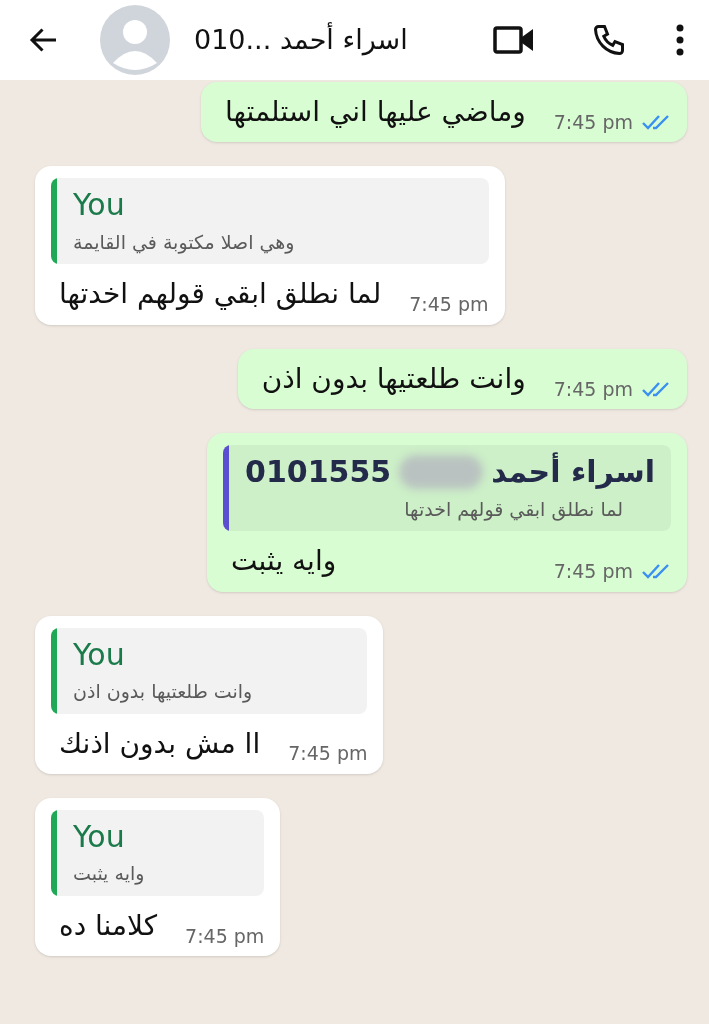 The height and width of the screenshot is (1024, 709). What do you see at coordinates (220, 294) in the screenshot?
I see `message-text: لما نطلق ابقي قولهم اخدتها` at bounding box center [220, 294].